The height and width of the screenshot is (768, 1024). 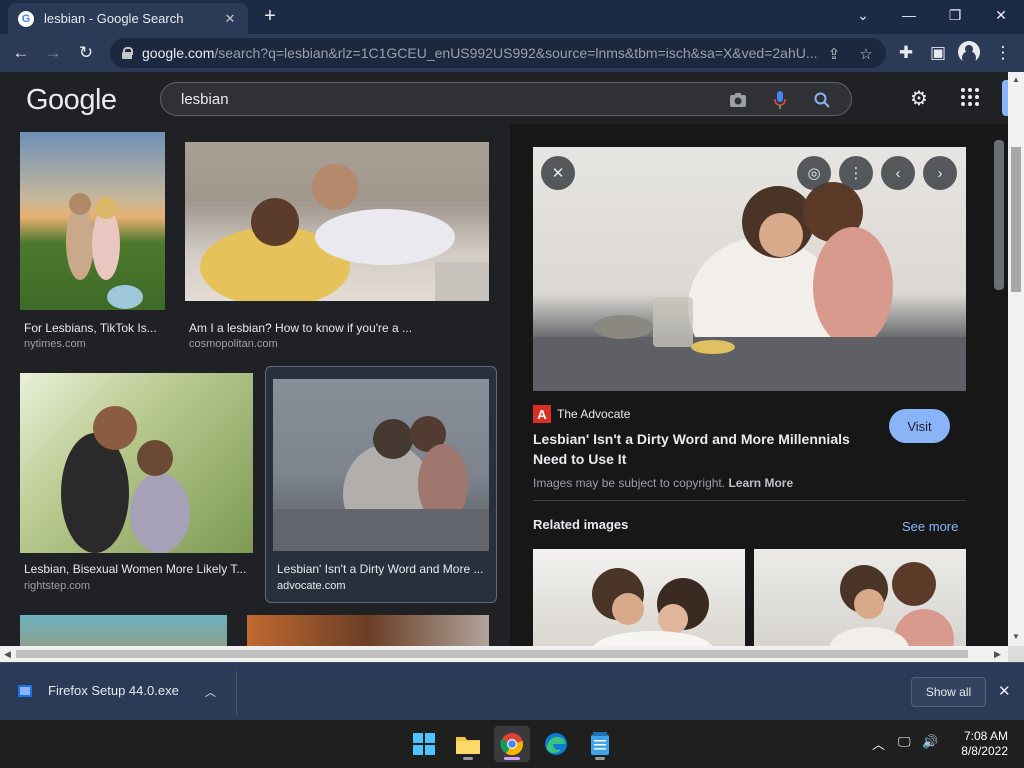 I want to click on related-images-heading: Related images, so click(x=581, y=524).